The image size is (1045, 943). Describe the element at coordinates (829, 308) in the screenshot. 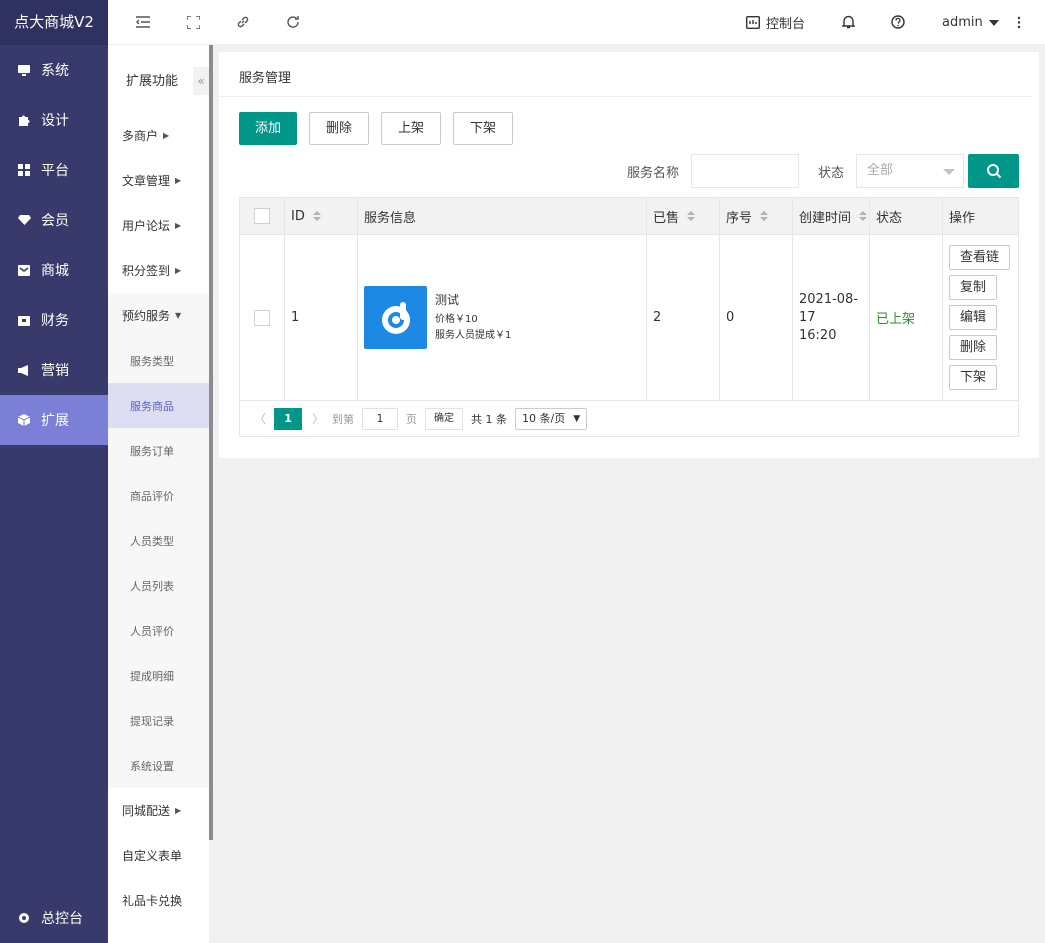

I see `created-date: 2021-08-17` at that location.